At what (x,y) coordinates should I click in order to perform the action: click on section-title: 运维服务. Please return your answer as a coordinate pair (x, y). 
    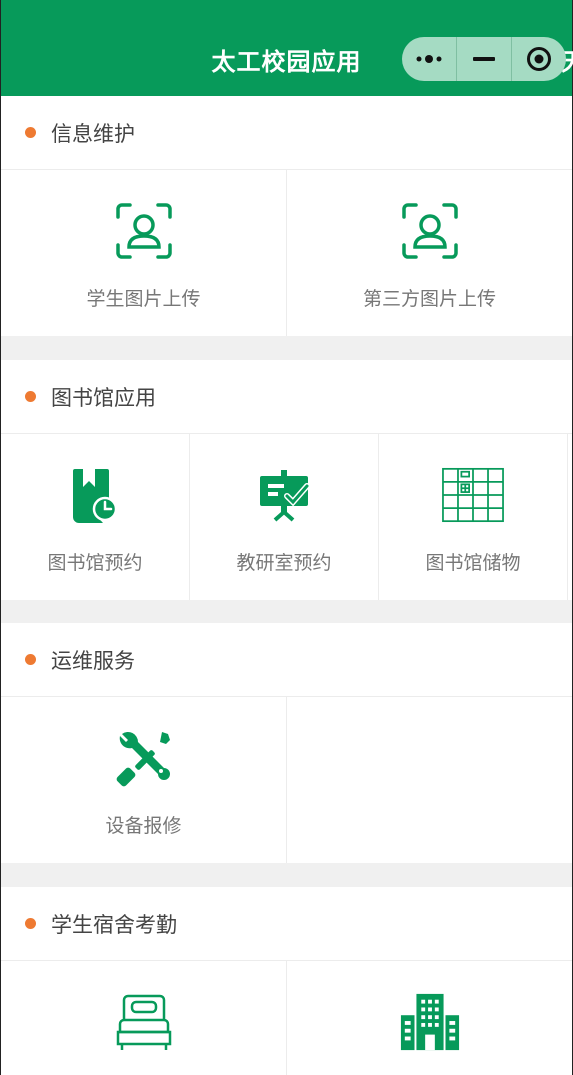
    Looking at the image, I should click on (93, 660).